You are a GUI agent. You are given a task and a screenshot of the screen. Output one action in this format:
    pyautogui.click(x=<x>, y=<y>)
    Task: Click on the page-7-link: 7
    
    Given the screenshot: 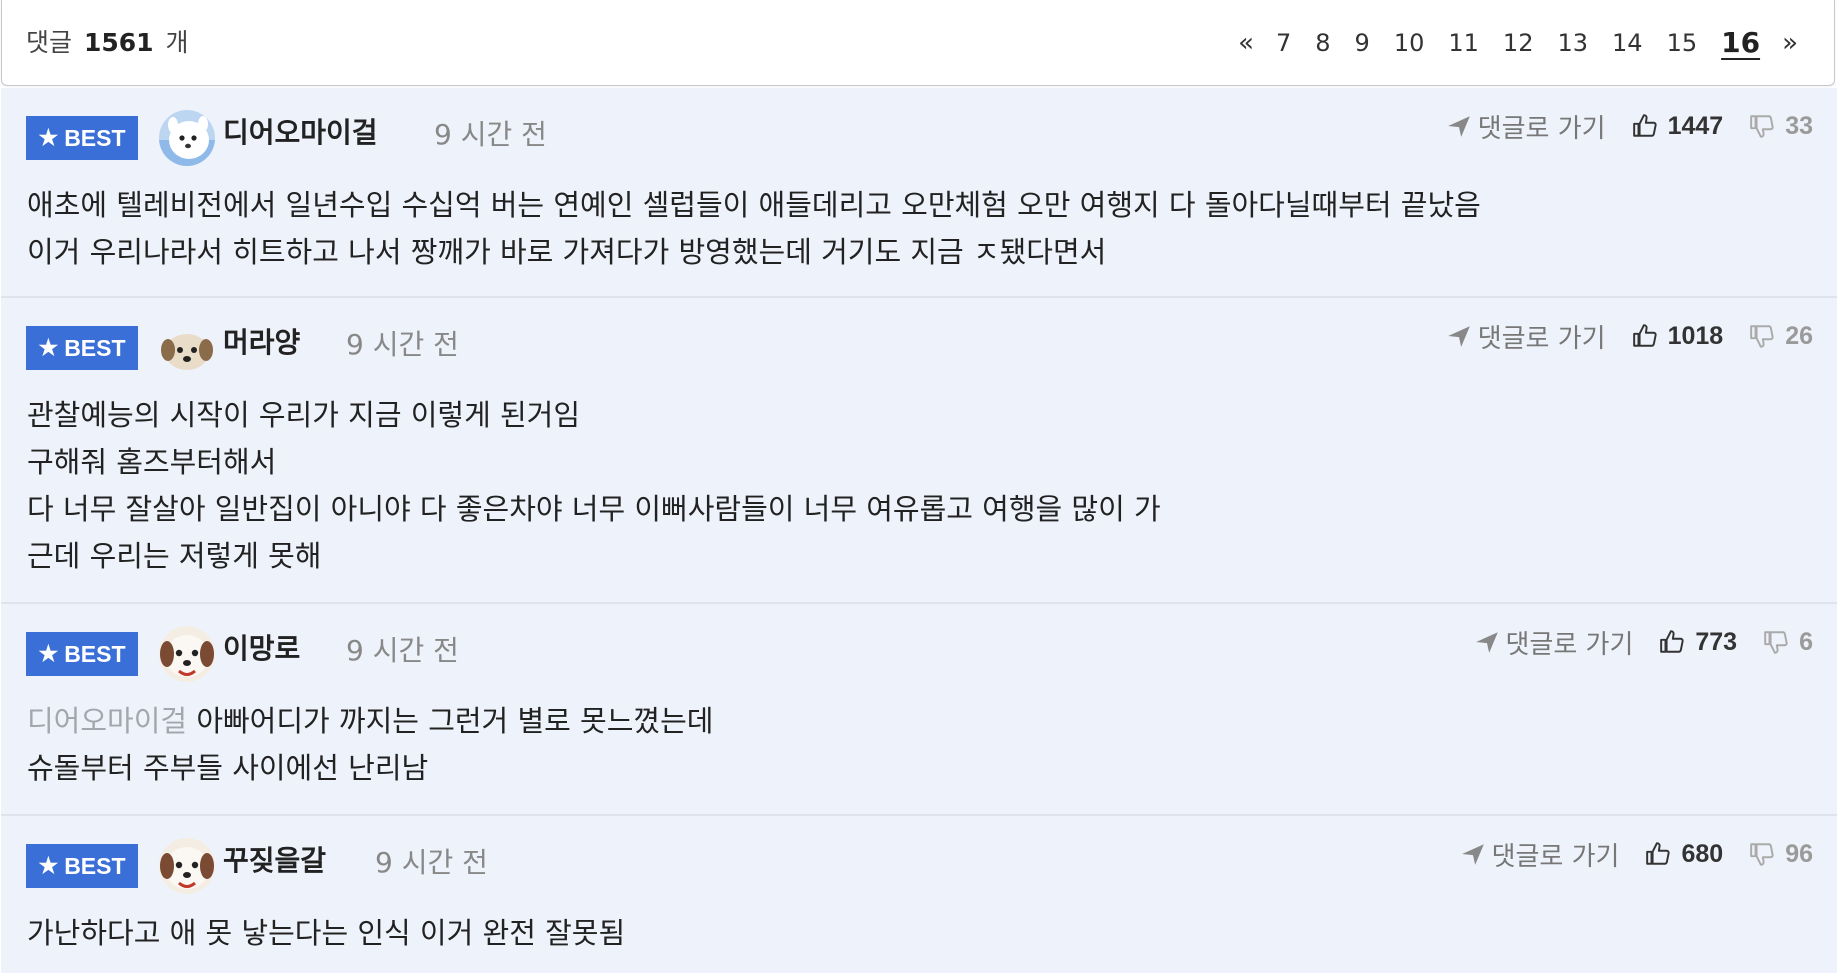 What is the action you would take?
    pyautogui.click(x=1283, y=43)
    